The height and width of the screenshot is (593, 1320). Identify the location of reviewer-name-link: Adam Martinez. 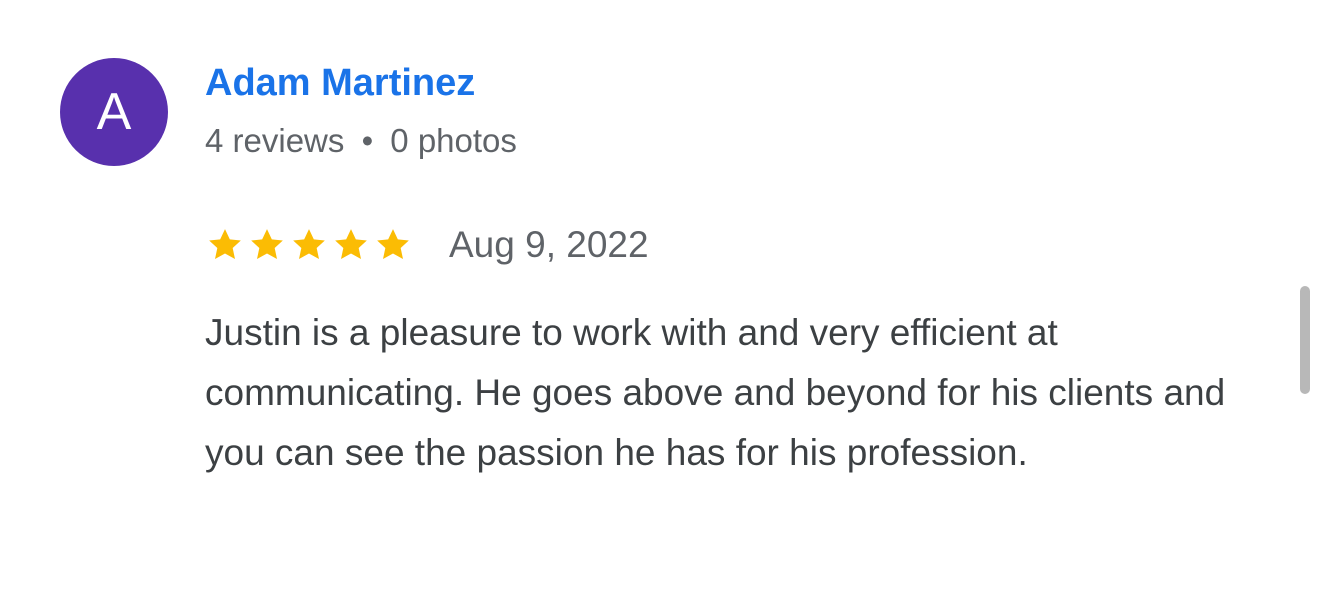
(340, 83).